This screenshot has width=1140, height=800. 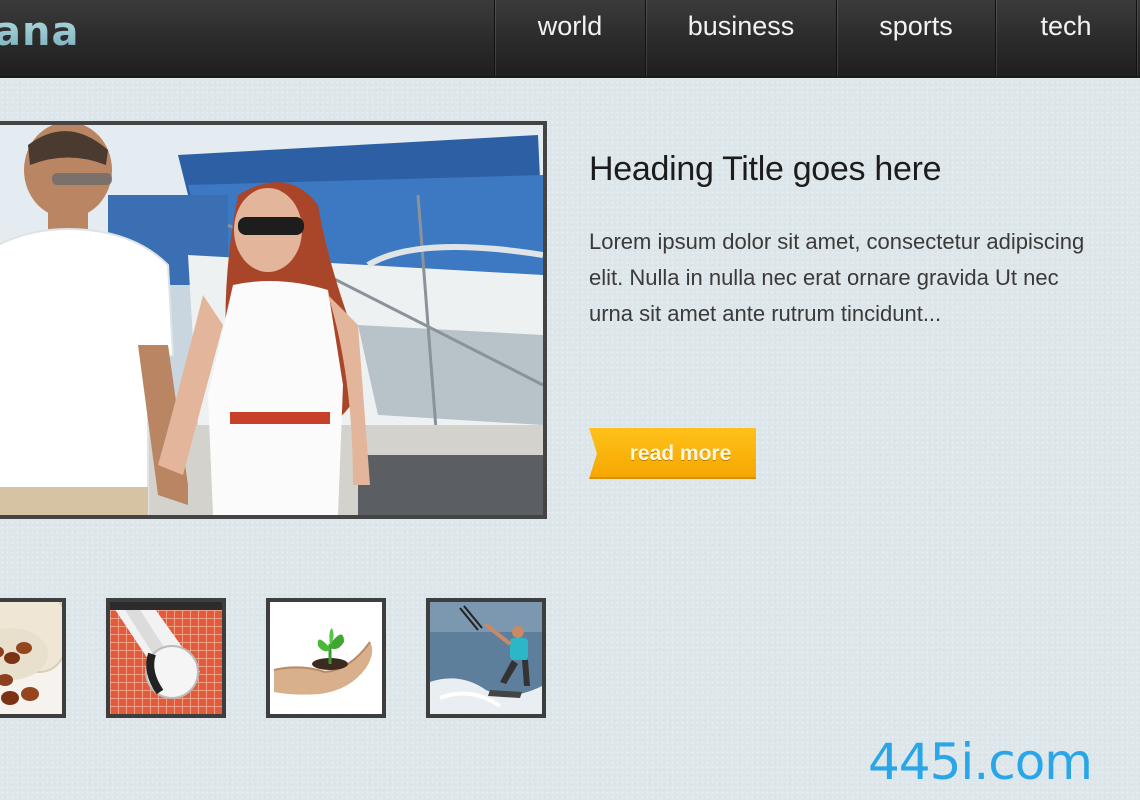 I want to click on top-navigation-bar: ana world business sports tech, so click(x=570, y=39).